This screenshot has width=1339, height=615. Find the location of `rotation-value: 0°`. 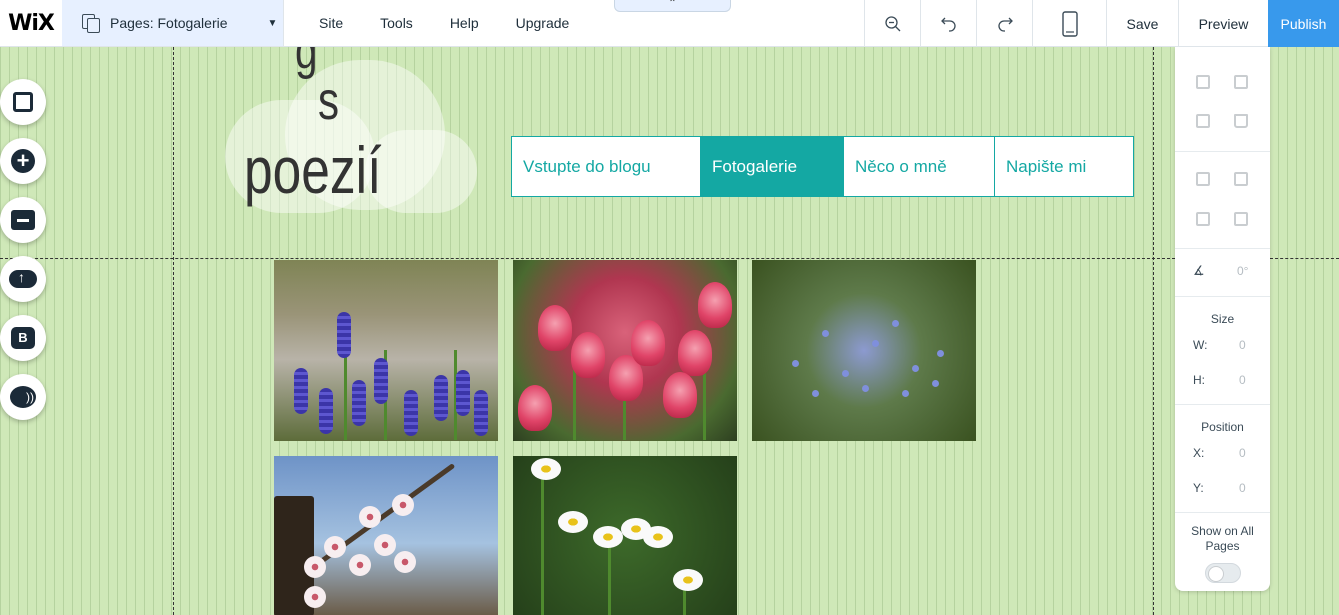

rotation-value: 0° is located at coordinates (1242, 271).